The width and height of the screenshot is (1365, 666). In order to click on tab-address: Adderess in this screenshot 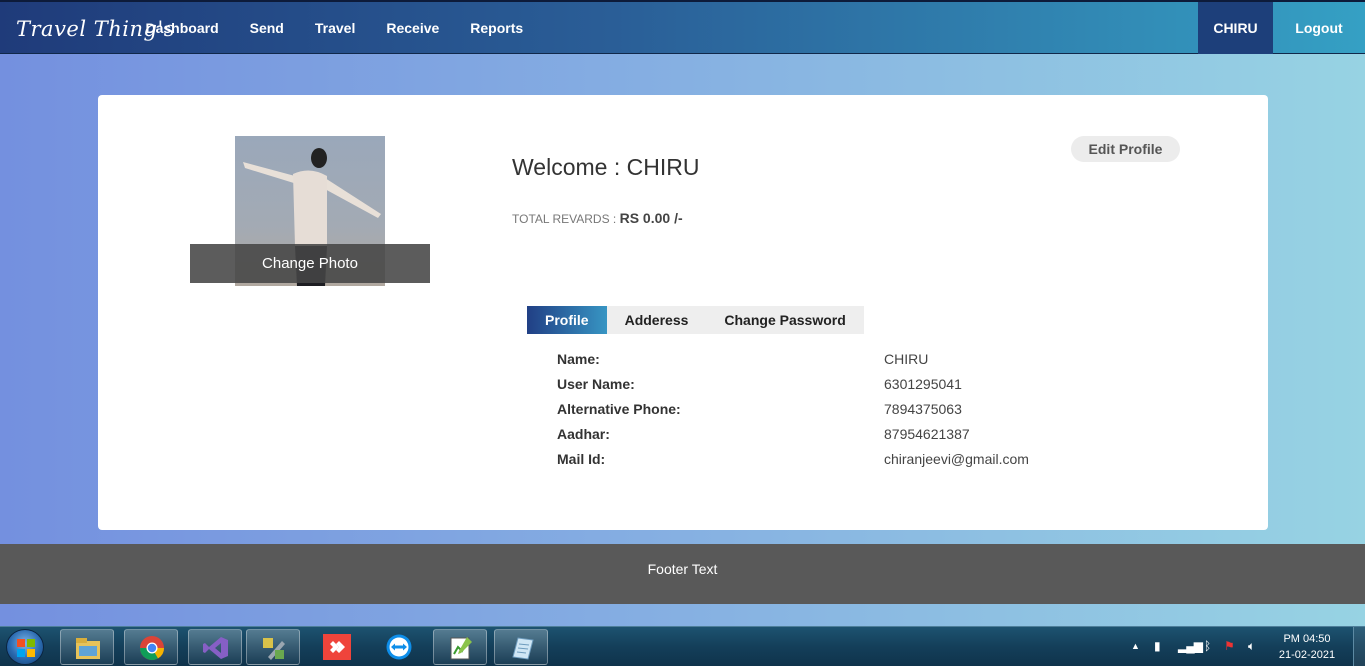, I will do `click(657, 320)`.